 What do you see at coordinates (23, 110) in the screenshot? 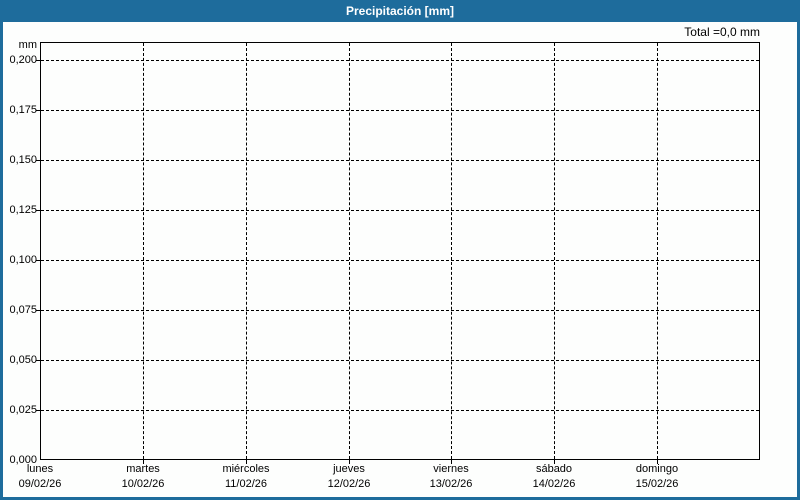
I see `y-tick-label: 0,175` at bounding box center [23, 110].